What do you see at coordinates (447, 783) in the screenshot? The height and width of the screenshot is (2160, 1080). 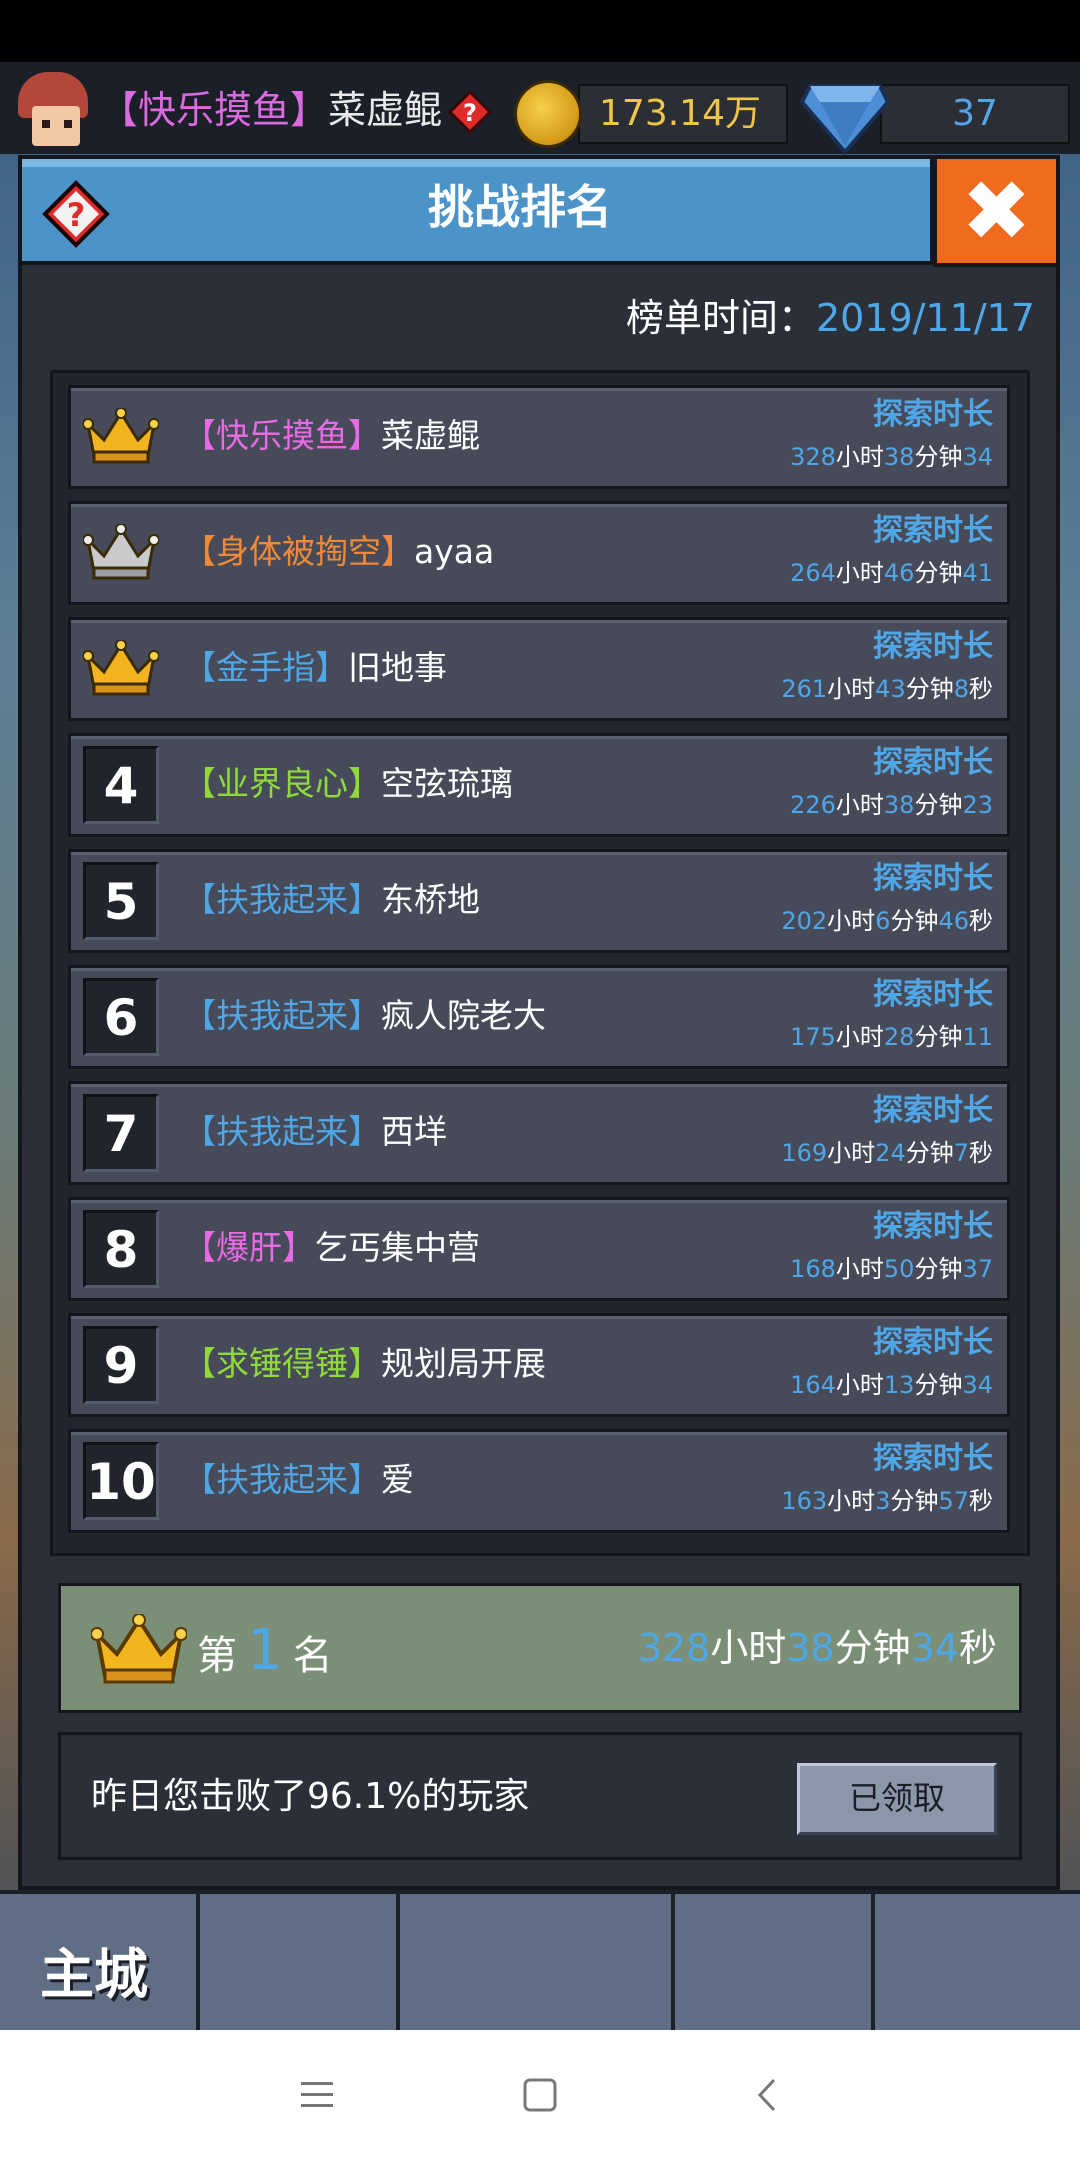 I see `entry-name: 空弦琉璃` at bounding box center [447, 783].